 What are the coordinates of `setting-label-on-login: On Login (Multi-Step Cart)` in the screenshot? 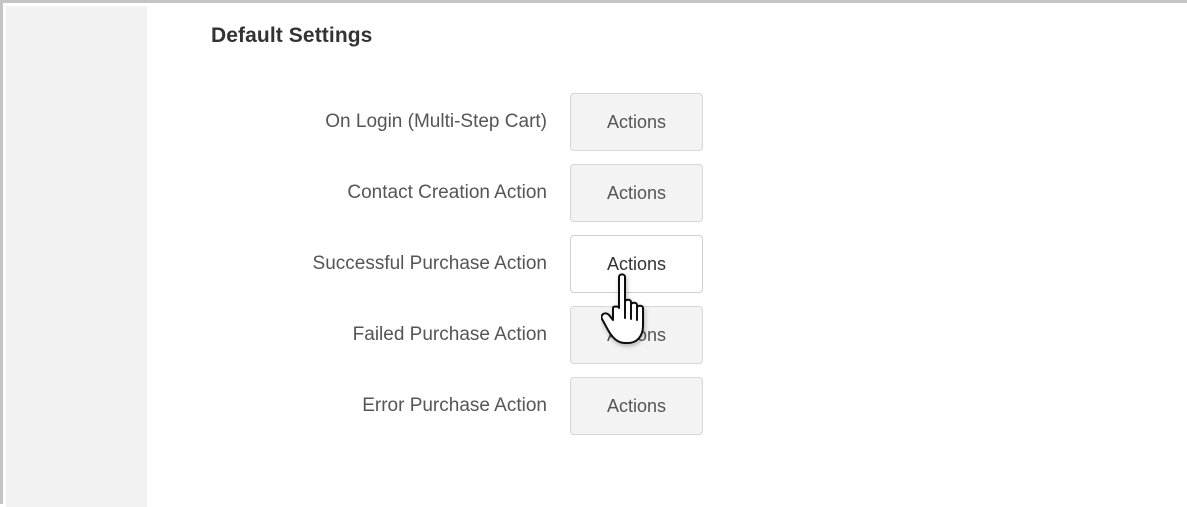 It's located at (436, 121).